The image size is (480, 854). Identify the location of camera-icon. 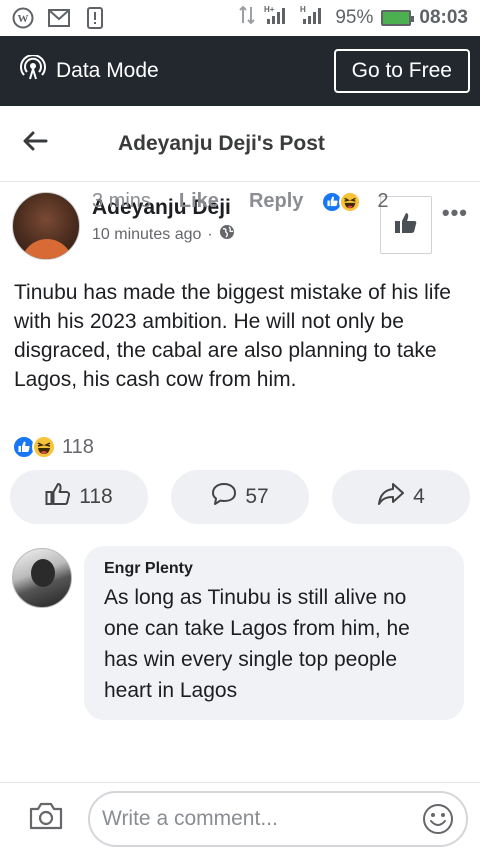
(46, 818).